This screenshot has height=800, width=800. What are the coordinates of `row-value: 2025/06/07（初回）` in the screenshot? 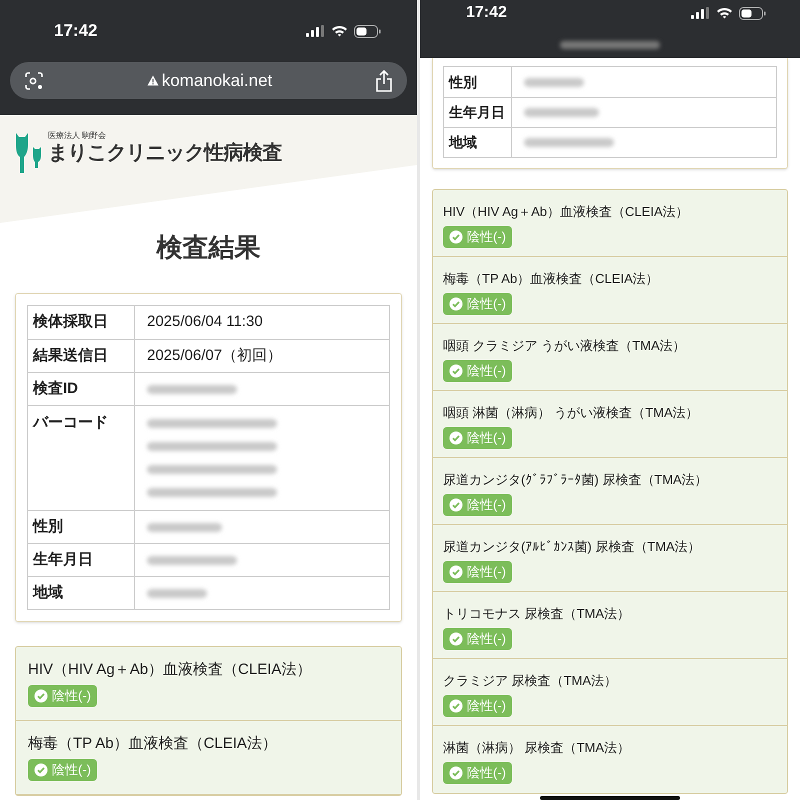 It's located at (215, 356).